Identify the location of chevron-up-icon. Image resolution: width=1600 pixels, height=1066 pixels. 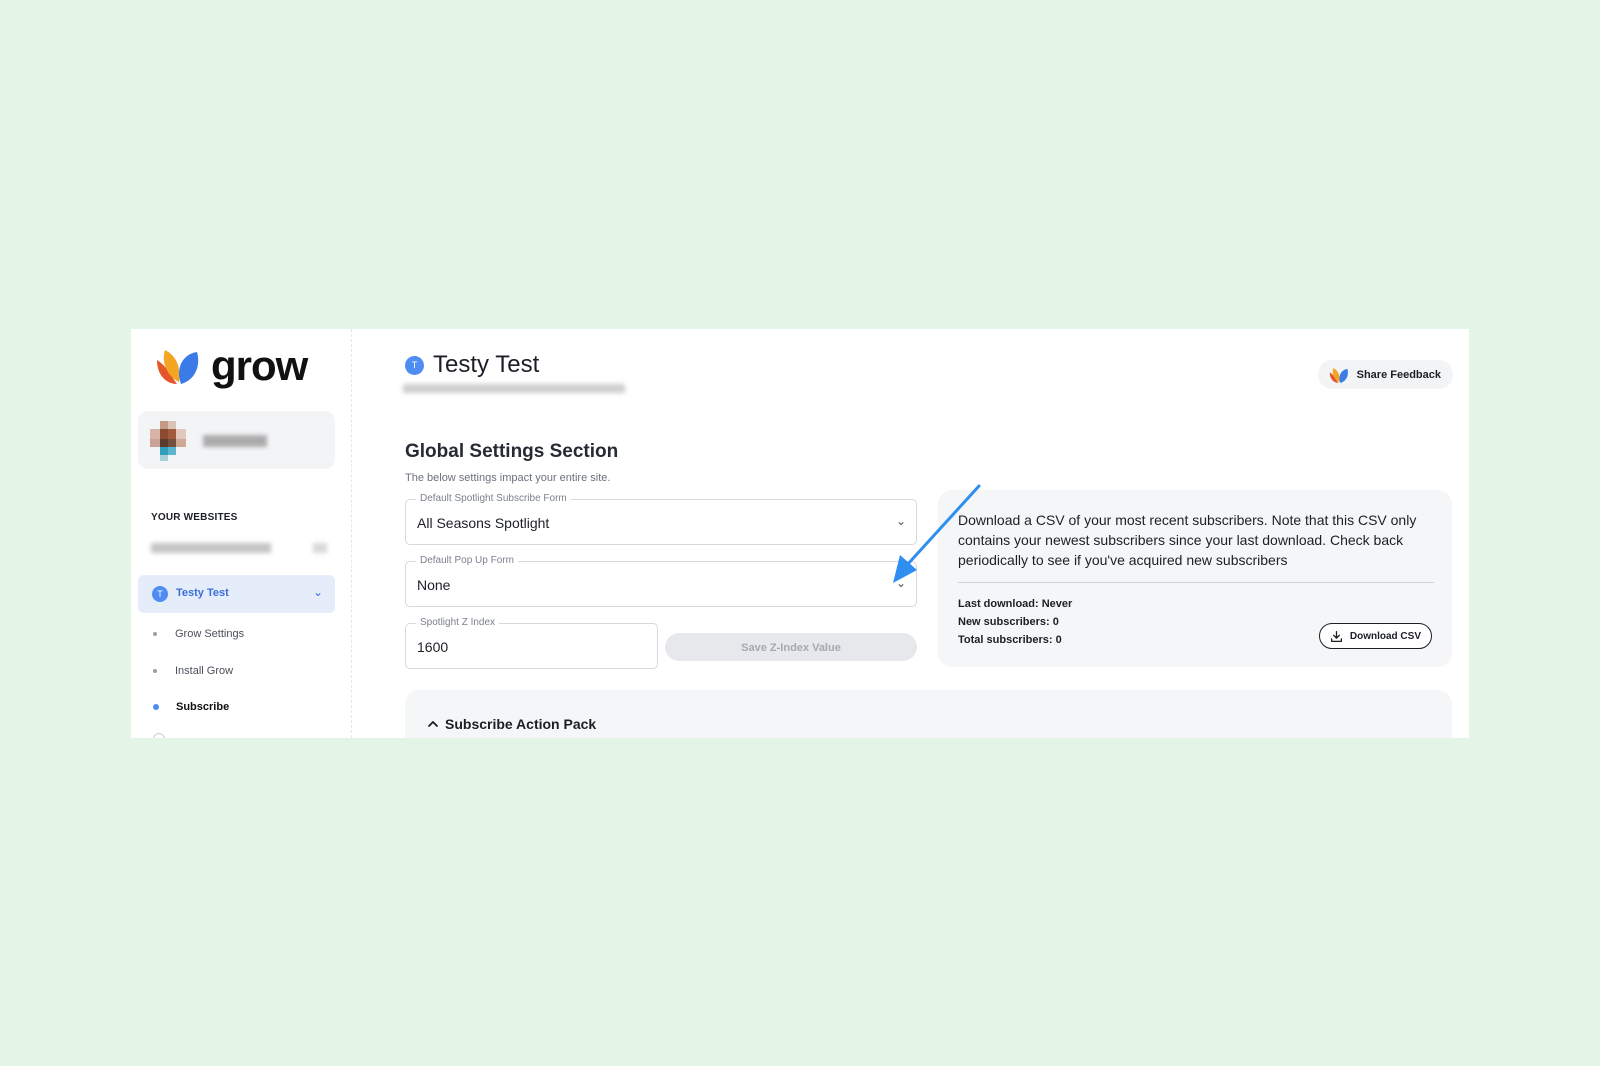
(433, 724).